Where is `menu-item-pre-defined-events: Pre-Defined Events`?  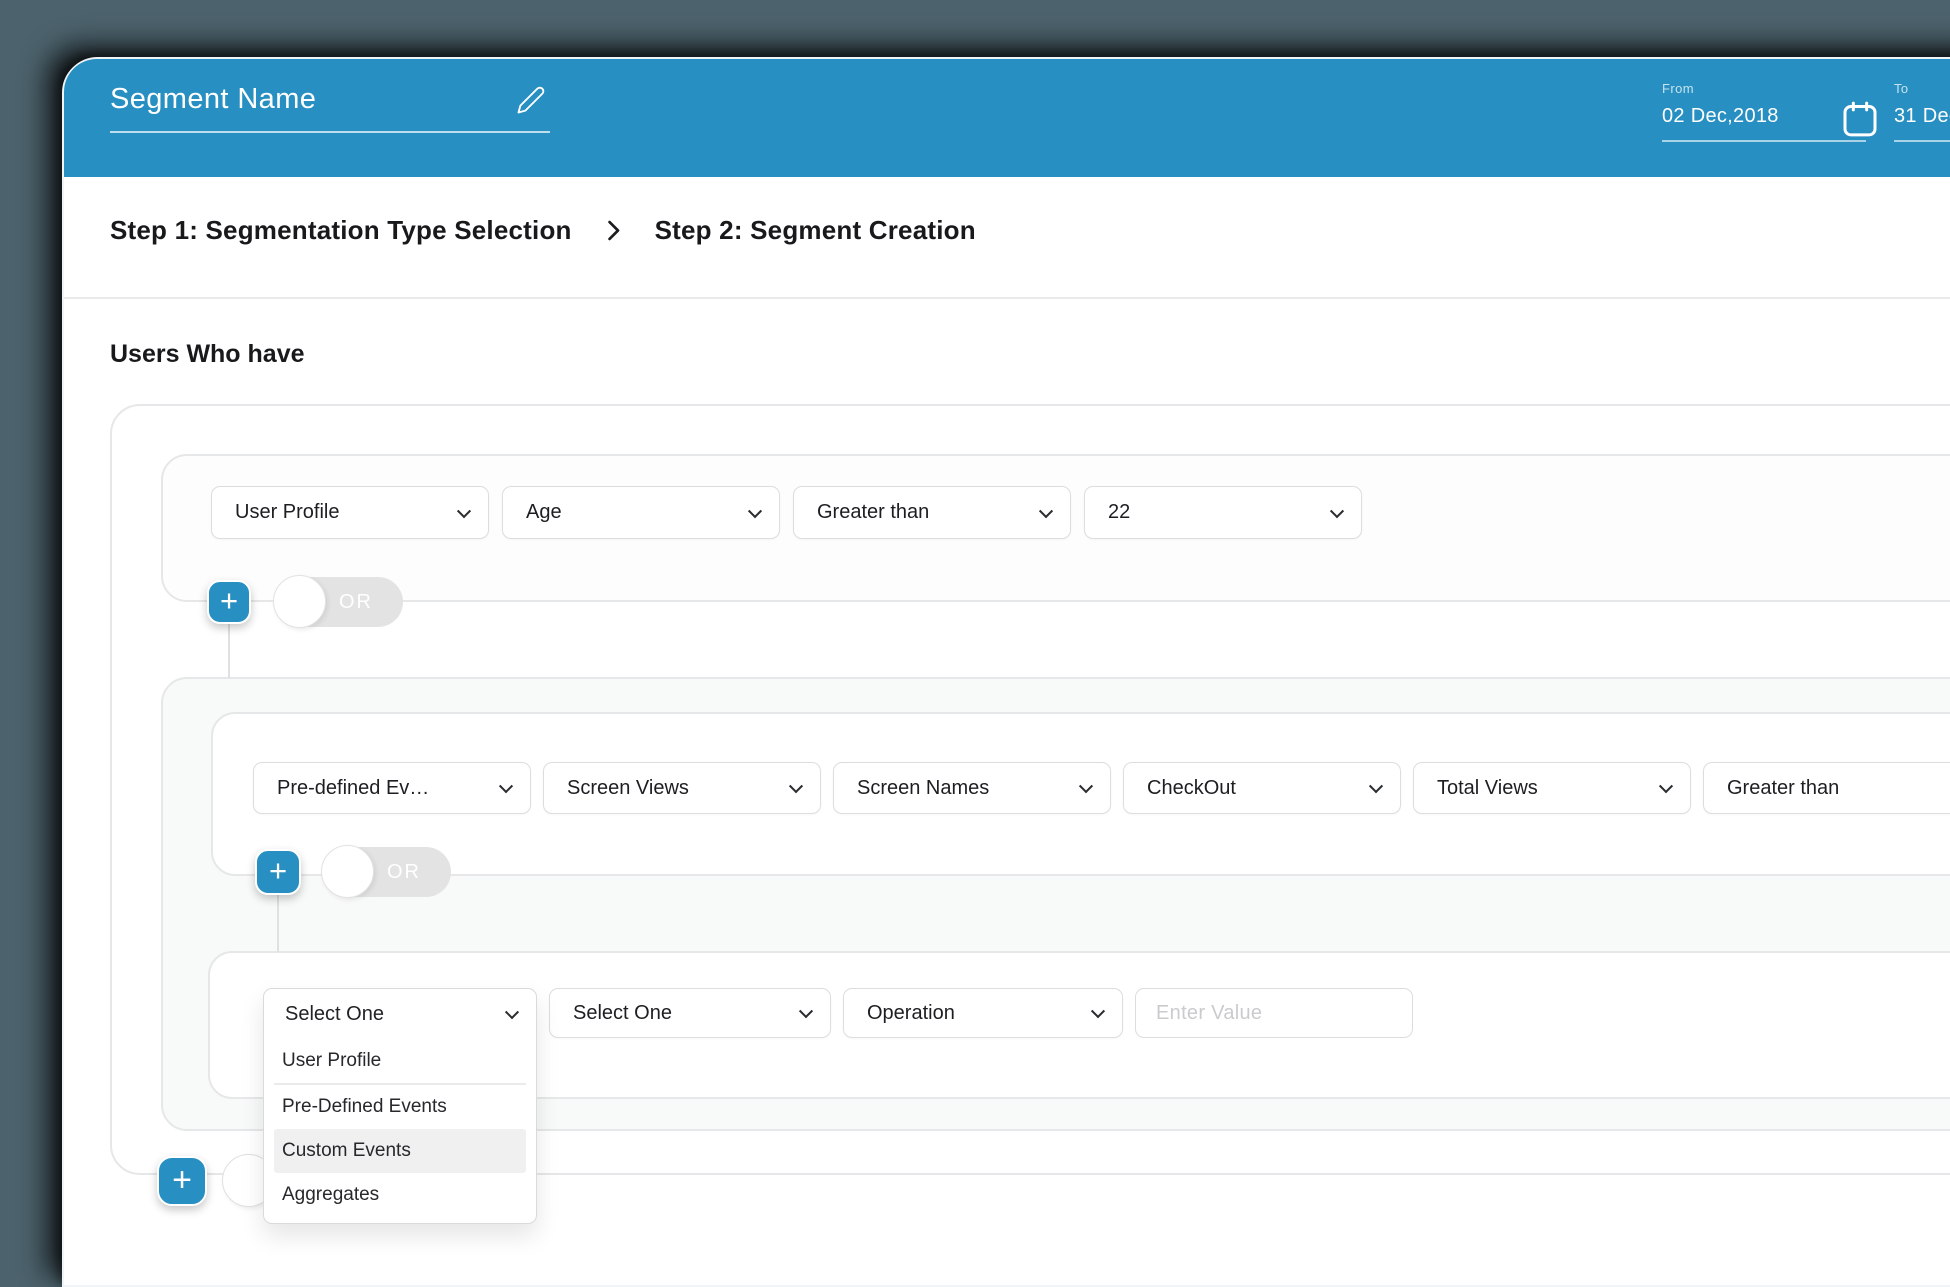 menu-item-pre-defined-events: Pre-Defined Events is located at coordinates (400, 1107).